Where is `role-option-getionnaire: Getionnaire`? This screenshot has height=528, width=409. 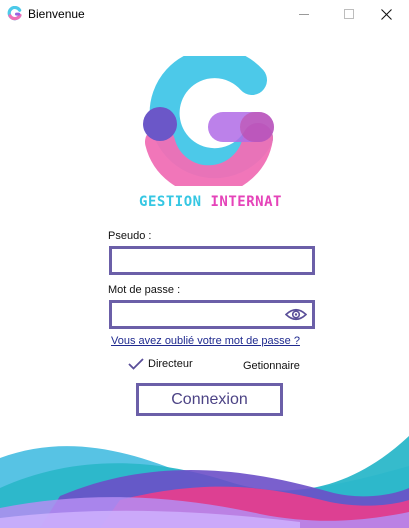
role-option-getionnaire: Getionnaire is located at coordinates (271, 366).